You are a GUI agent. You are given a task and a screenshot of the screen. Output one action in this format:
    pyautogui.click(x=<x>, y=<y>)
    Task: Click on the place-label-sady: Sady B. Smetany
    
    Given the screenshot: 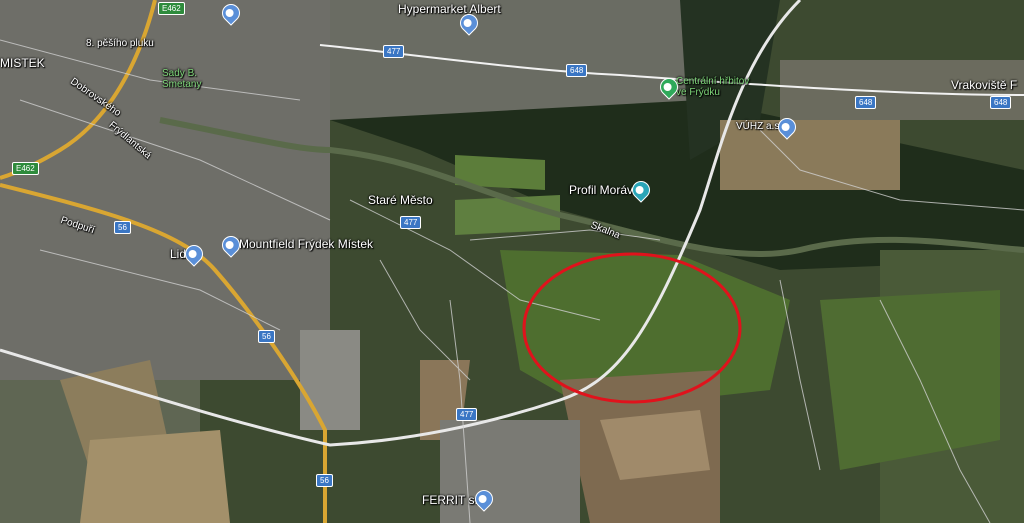 What is the action you would take?
    pyautogui.click(x=182, y=79)
    